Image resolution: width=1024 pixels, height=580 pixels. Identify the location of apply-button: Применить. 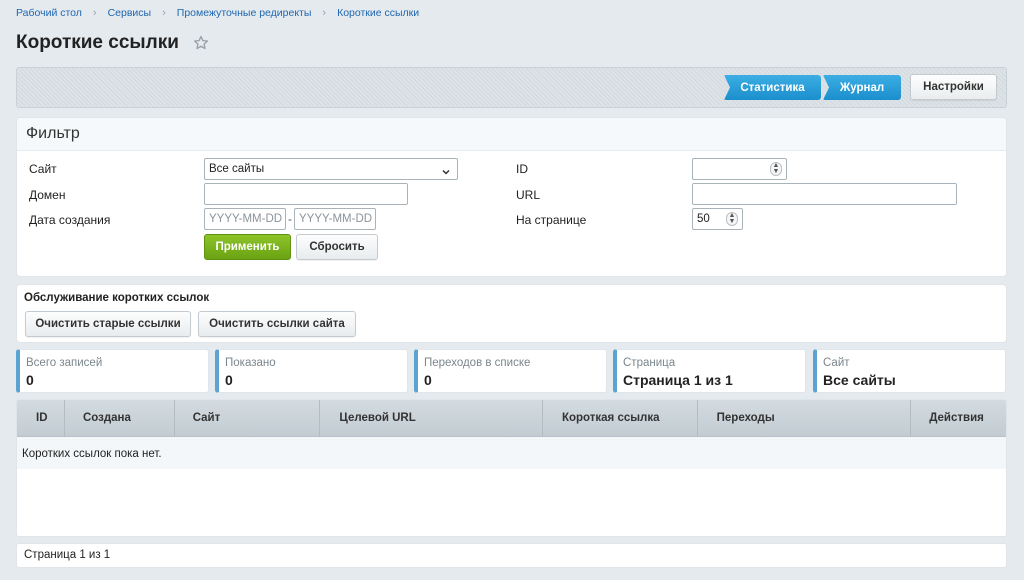
(247, 247).